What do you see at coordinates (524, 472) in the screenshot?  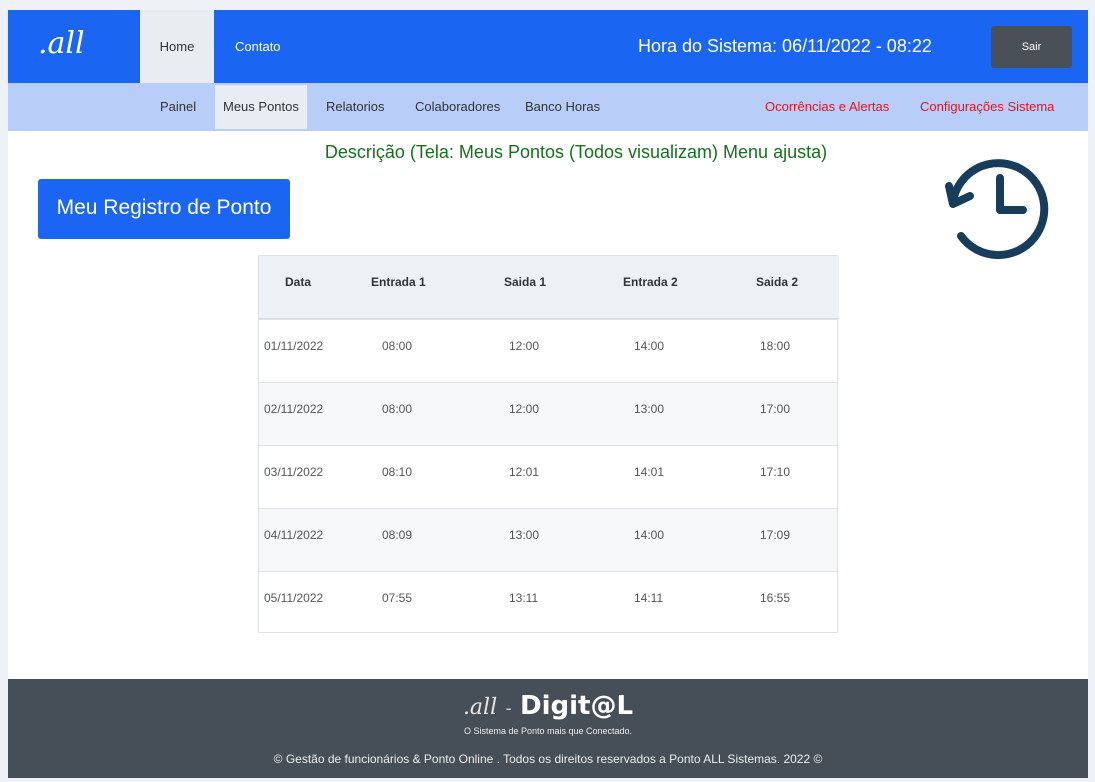 I see `cell-saida-1: 12:01` at bounding box center [524, 472].